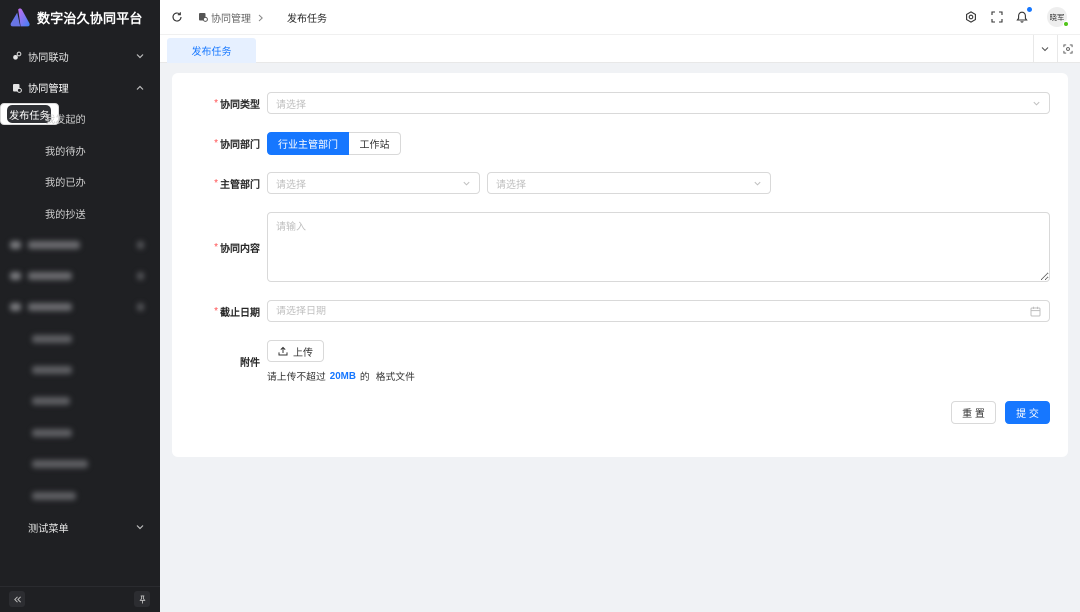  Describe the element at coordinates (240, 249) in the screenshot. I see `form-label-text: 协同内容` at that location.